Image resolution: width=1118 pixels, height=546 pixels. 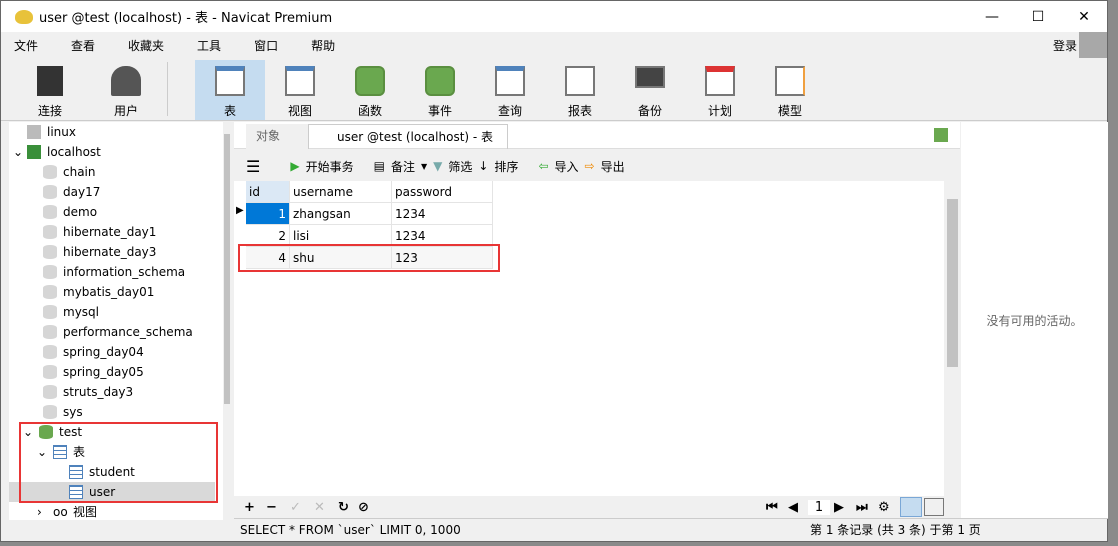 I want to click on toolbar-model: 模型, so click(x=790, y=90).